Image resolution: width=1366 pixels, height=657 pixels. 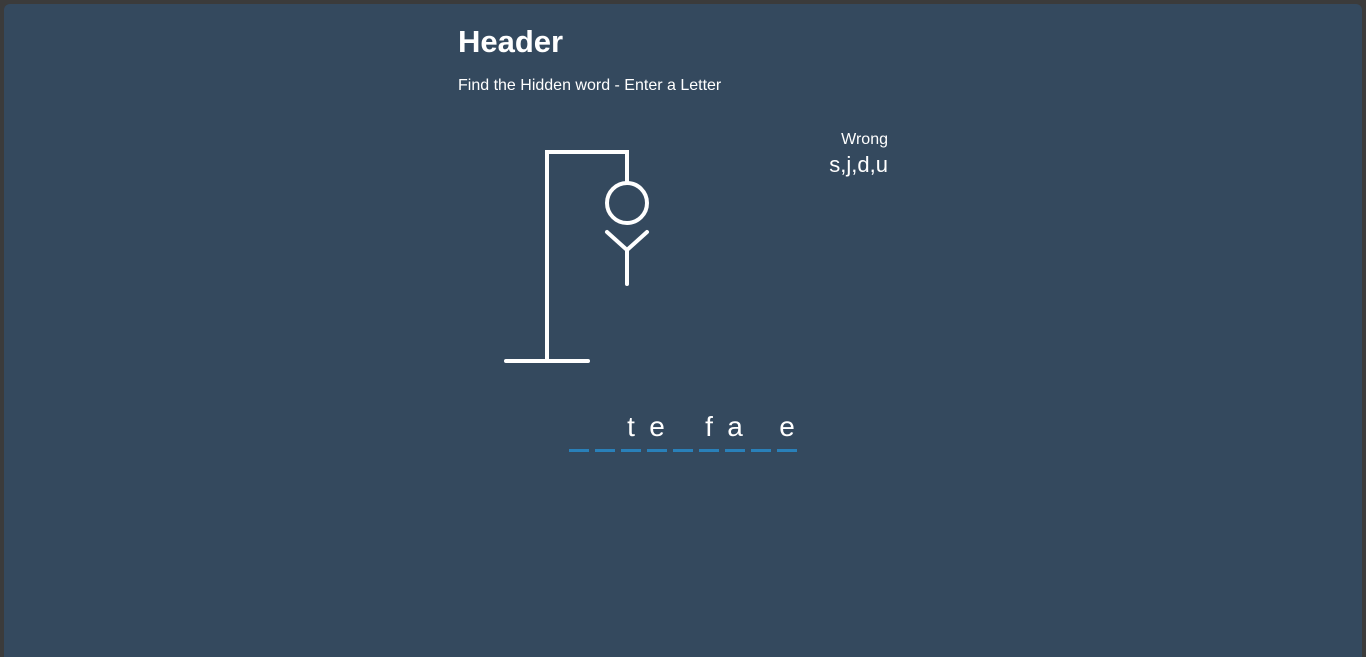 I want to click on letter-slot: f, so click(x=709, y=429).